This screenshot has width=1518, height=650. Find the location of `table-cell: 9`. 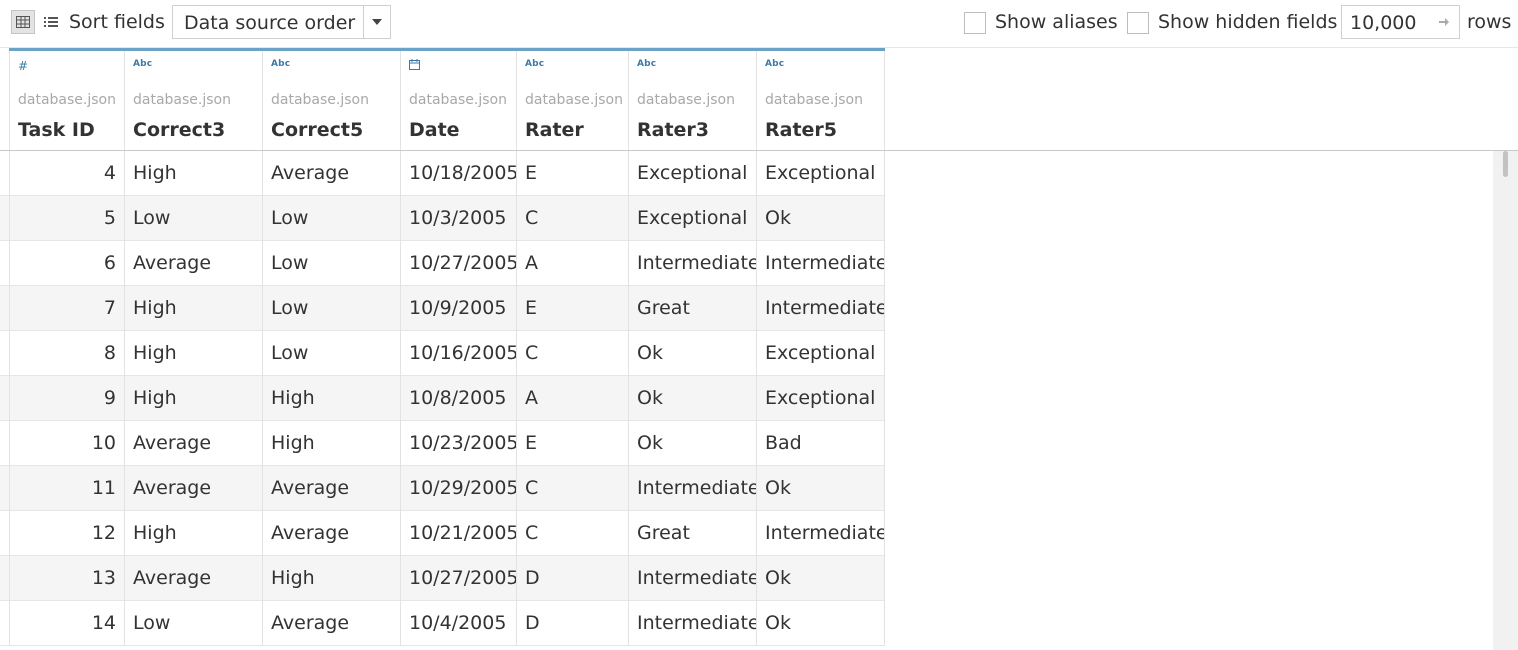

table-cell: 9 is located at coordinates (67, 398).